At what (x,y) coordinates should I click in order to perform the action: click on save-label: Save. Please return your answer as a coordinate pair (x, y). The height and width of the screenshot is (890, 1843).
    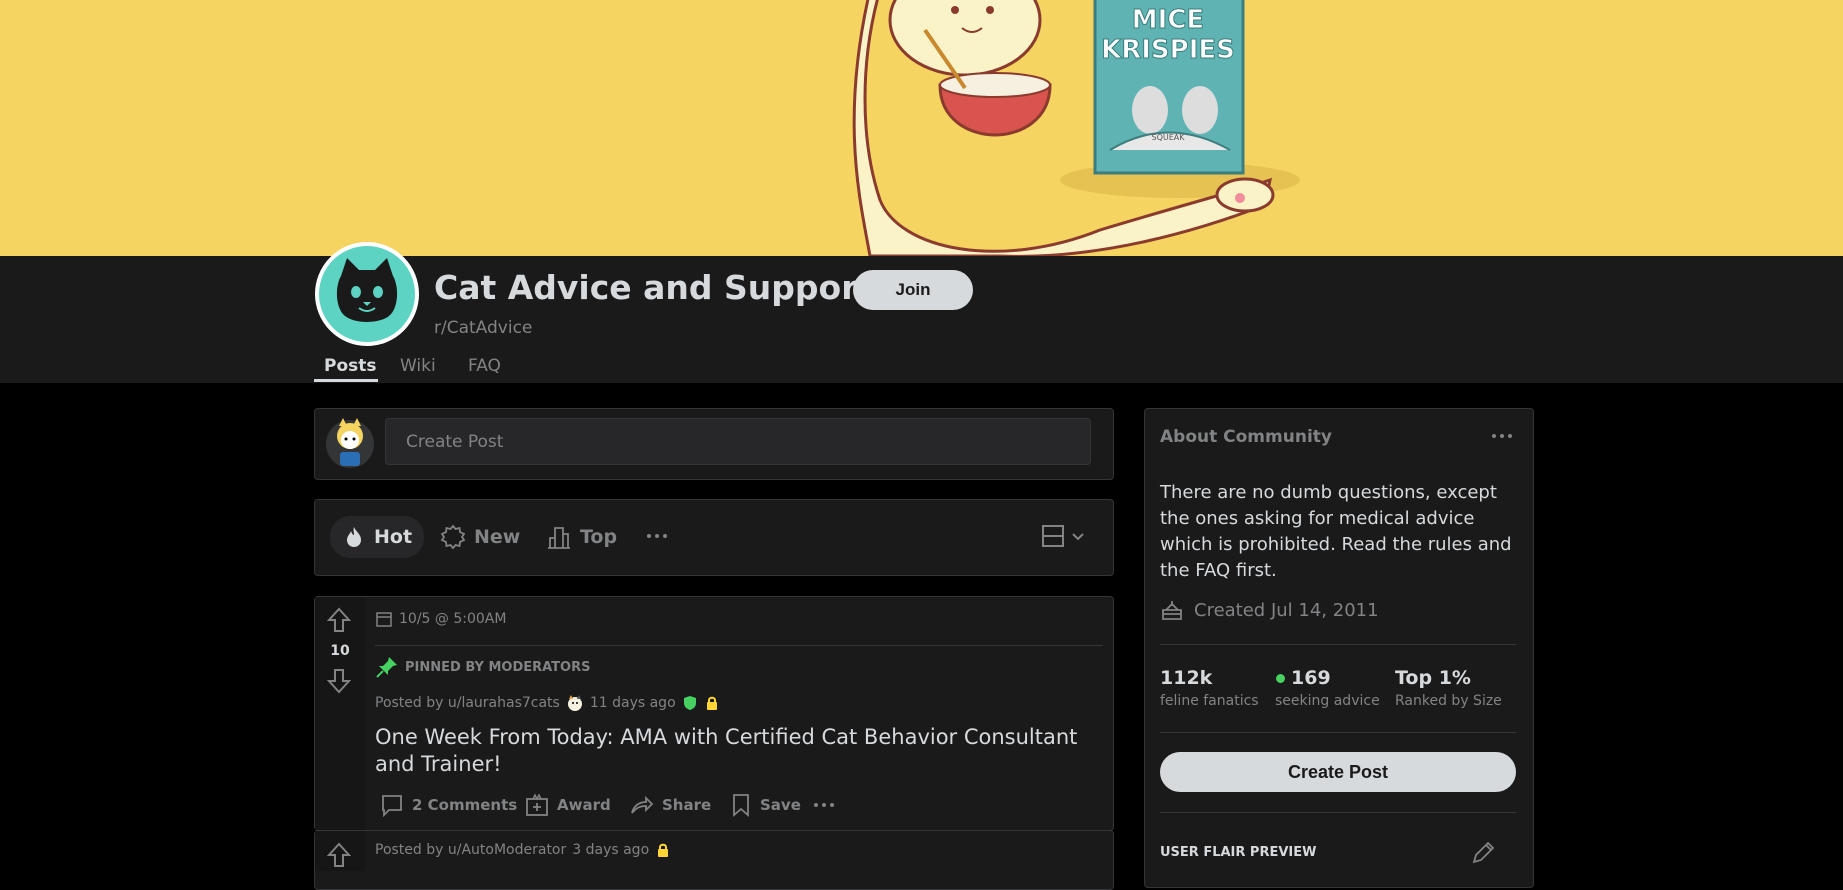
    Looking at the image, I should click on (780, 805).